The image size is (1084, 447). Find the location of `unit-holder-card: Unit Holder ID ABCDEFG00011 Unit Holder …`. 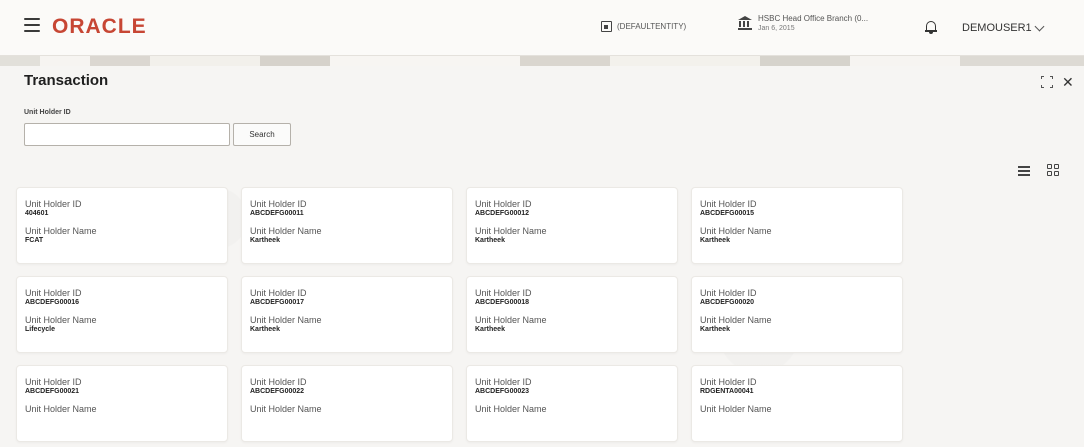

unit-holder-card: Unit Holder ID ABCDEFG00011 Unit Holder … is located at coordinates (347, 225).